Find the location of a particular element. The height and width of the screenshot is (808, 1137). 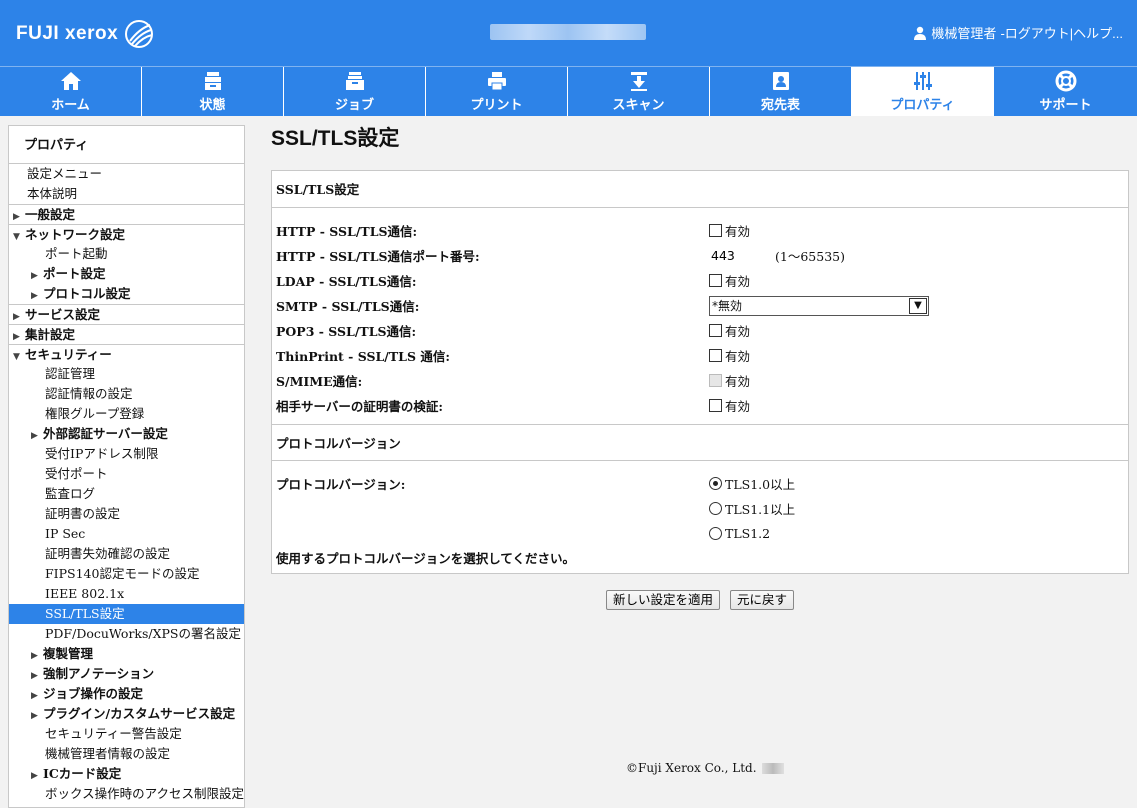

sidebar-item-job-operation: ▶ ジョブ操作の設定 is located at coordinates (126, 694).